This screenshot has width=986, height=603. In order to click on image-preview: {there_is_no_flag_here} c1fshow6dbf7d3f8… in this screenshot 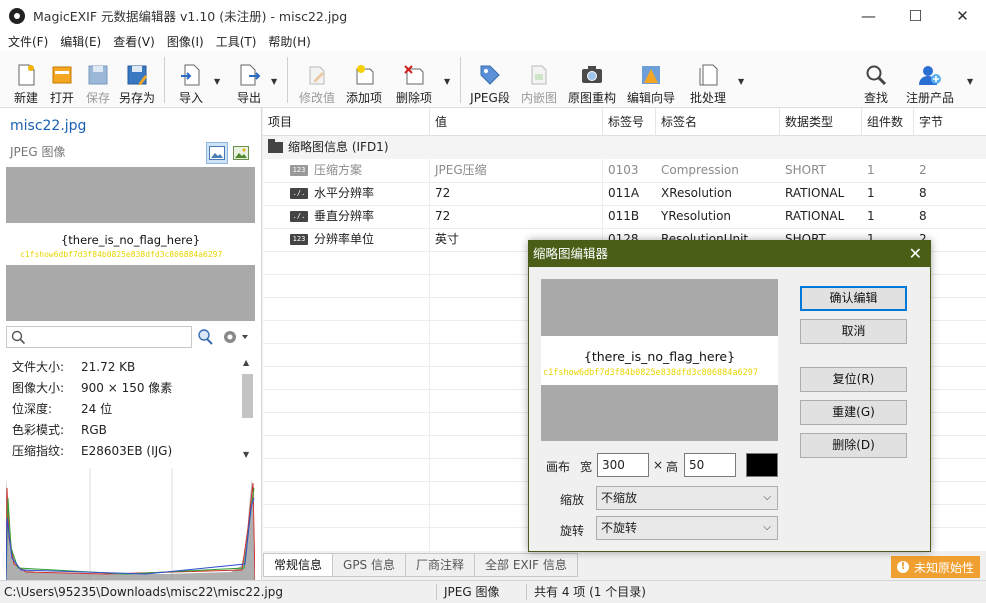, I will do `click(130, 244)`.